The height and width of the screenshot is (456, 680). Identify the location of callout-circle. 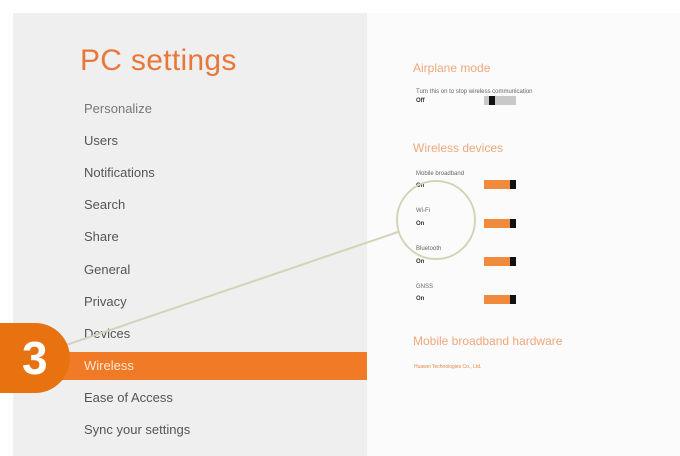
(436, 220).